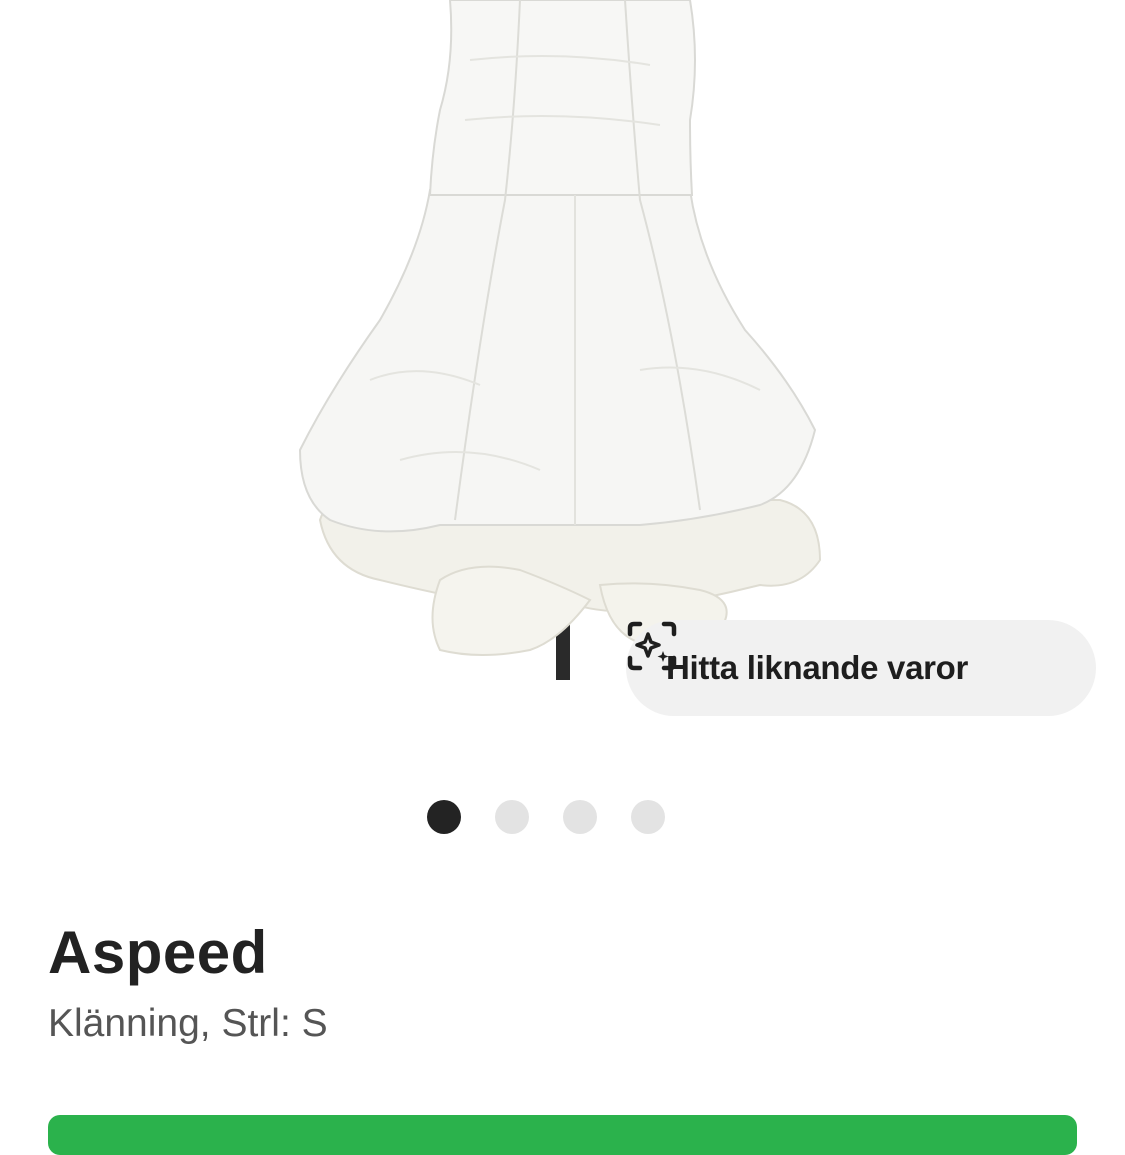  What do you see at coordinates (562, 1135) in the screenshot?
I see `primary-action-button` at bounding box center [562, 1135].